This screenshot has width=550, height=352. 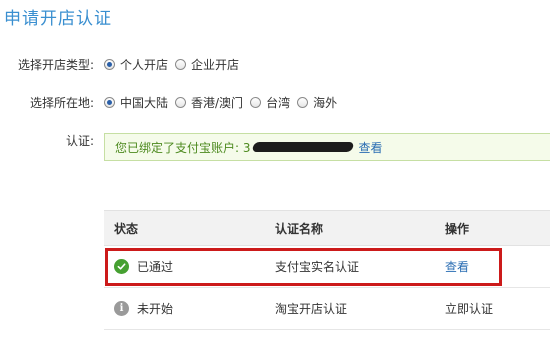 I want to click on region-radio-group: 中国大陆 香港/澳门 台湾 海外, so click(x=224, y=102).